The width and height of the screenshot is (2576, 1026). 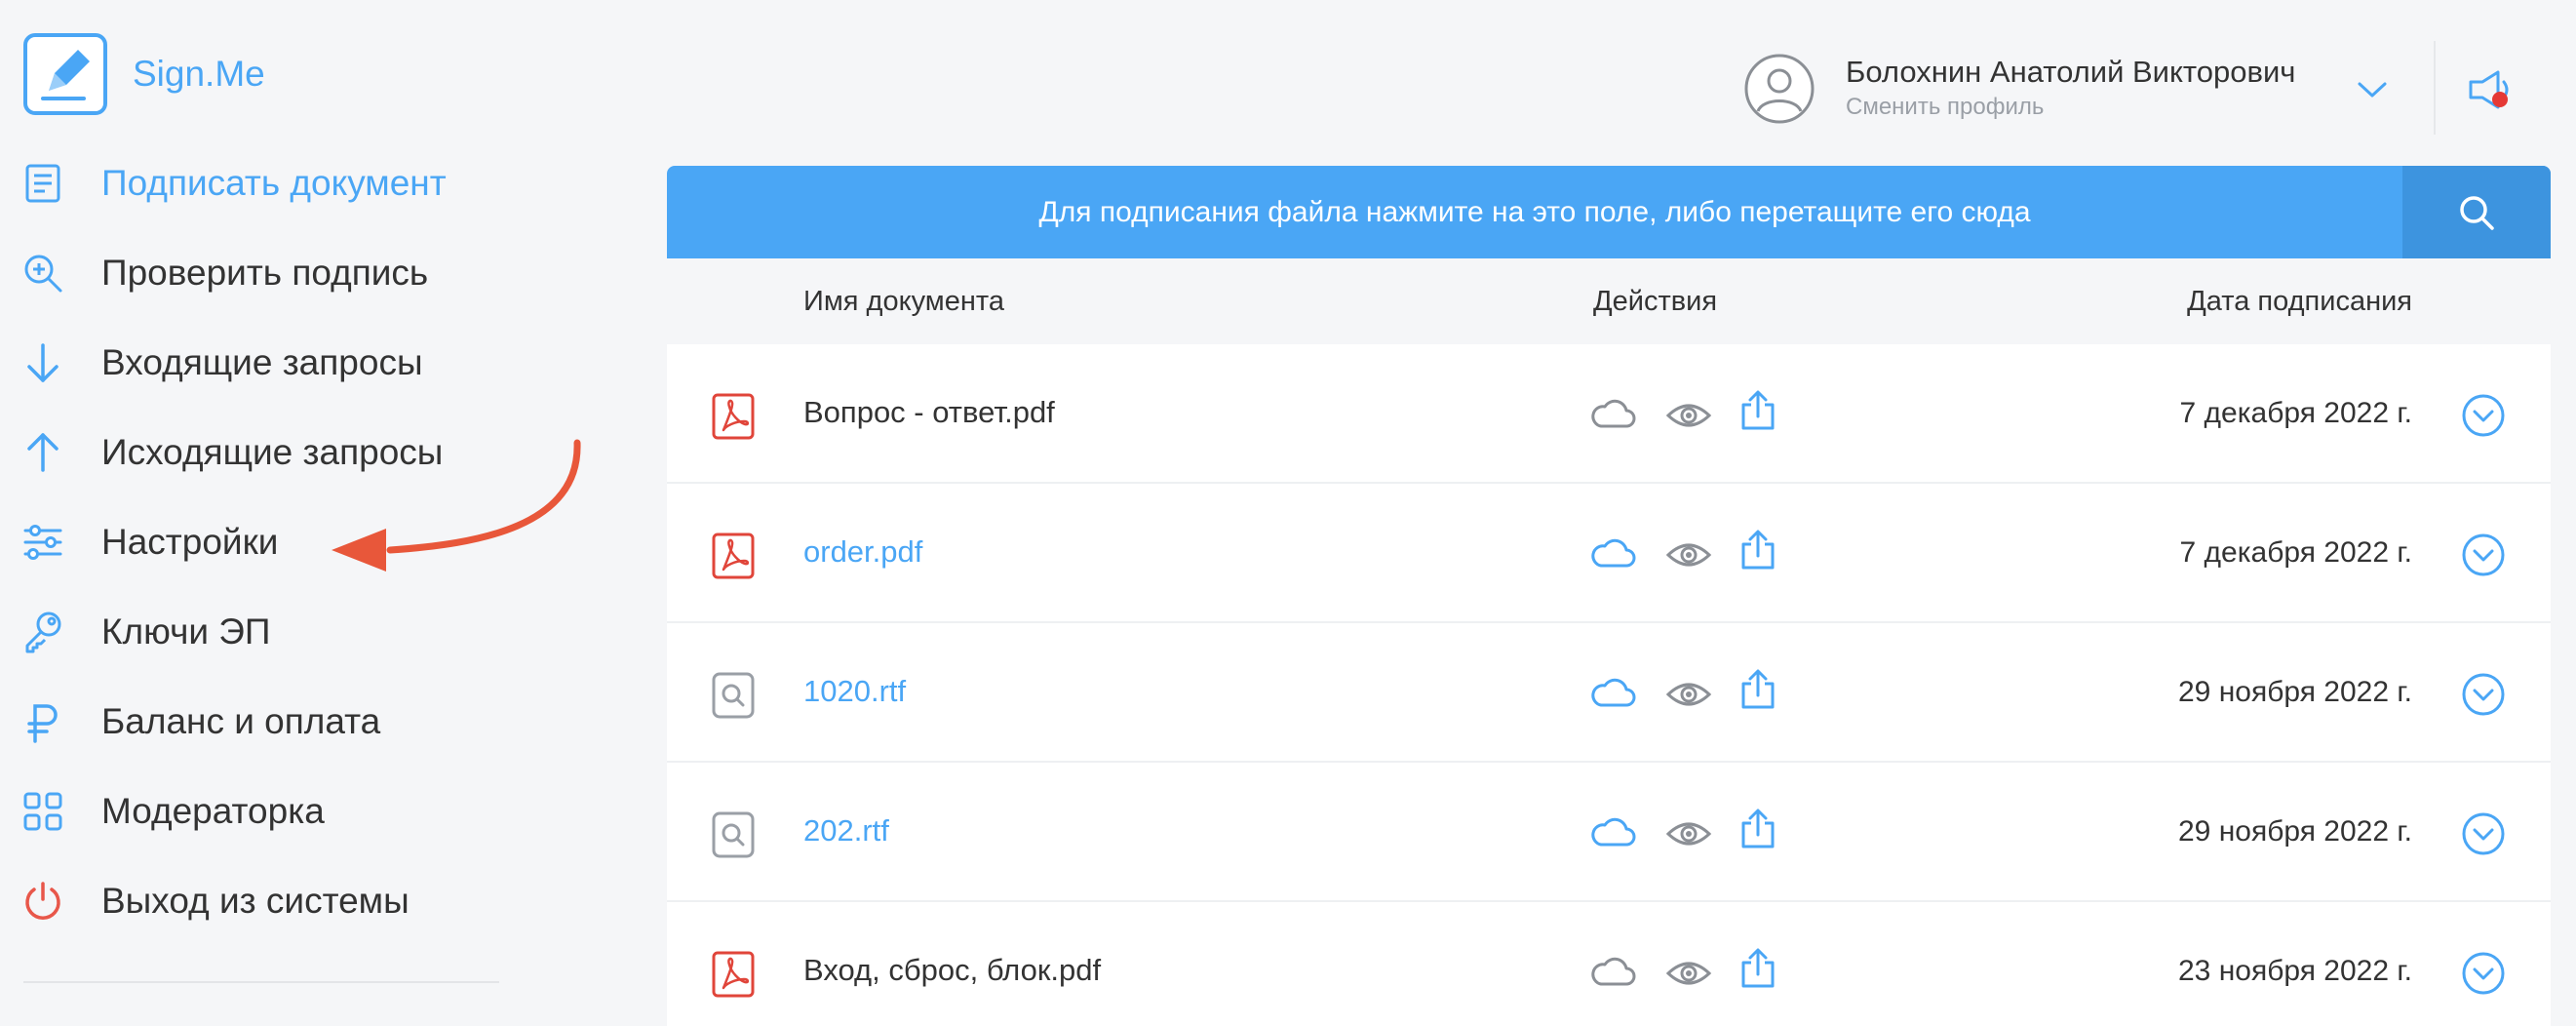 I want to click on sidebar-item-keys: Ключи ЭП, so click(x=273, y=632).